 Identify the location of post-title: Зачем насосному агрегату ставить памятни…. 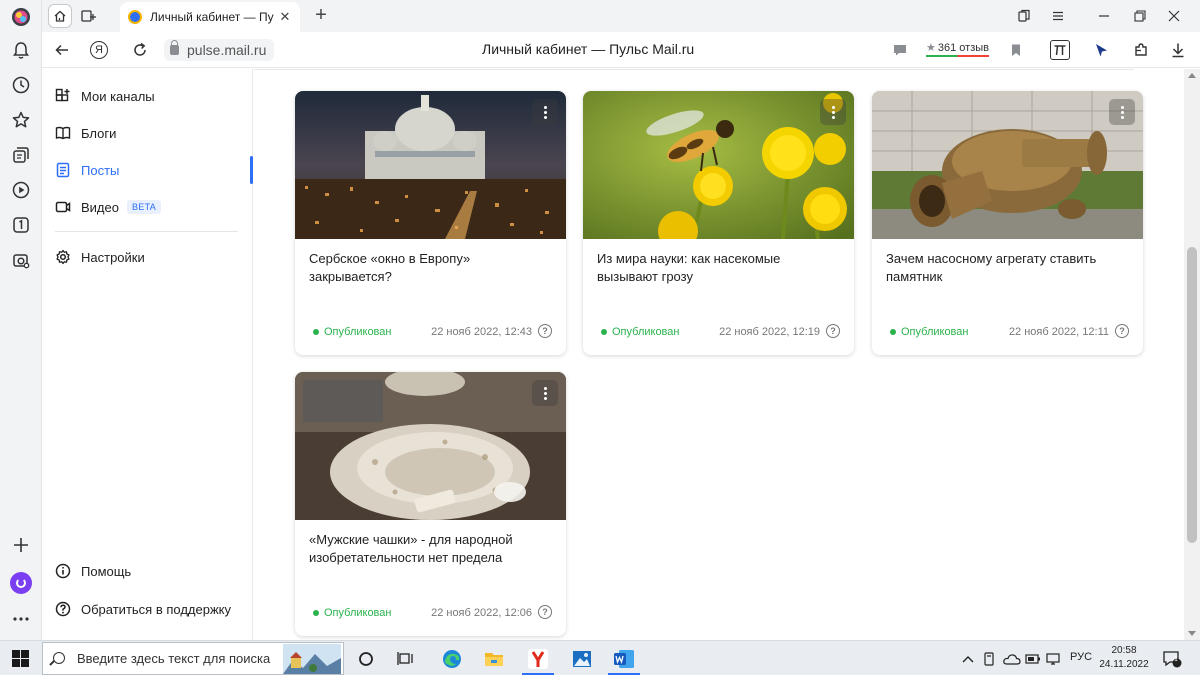
(1006, 268).